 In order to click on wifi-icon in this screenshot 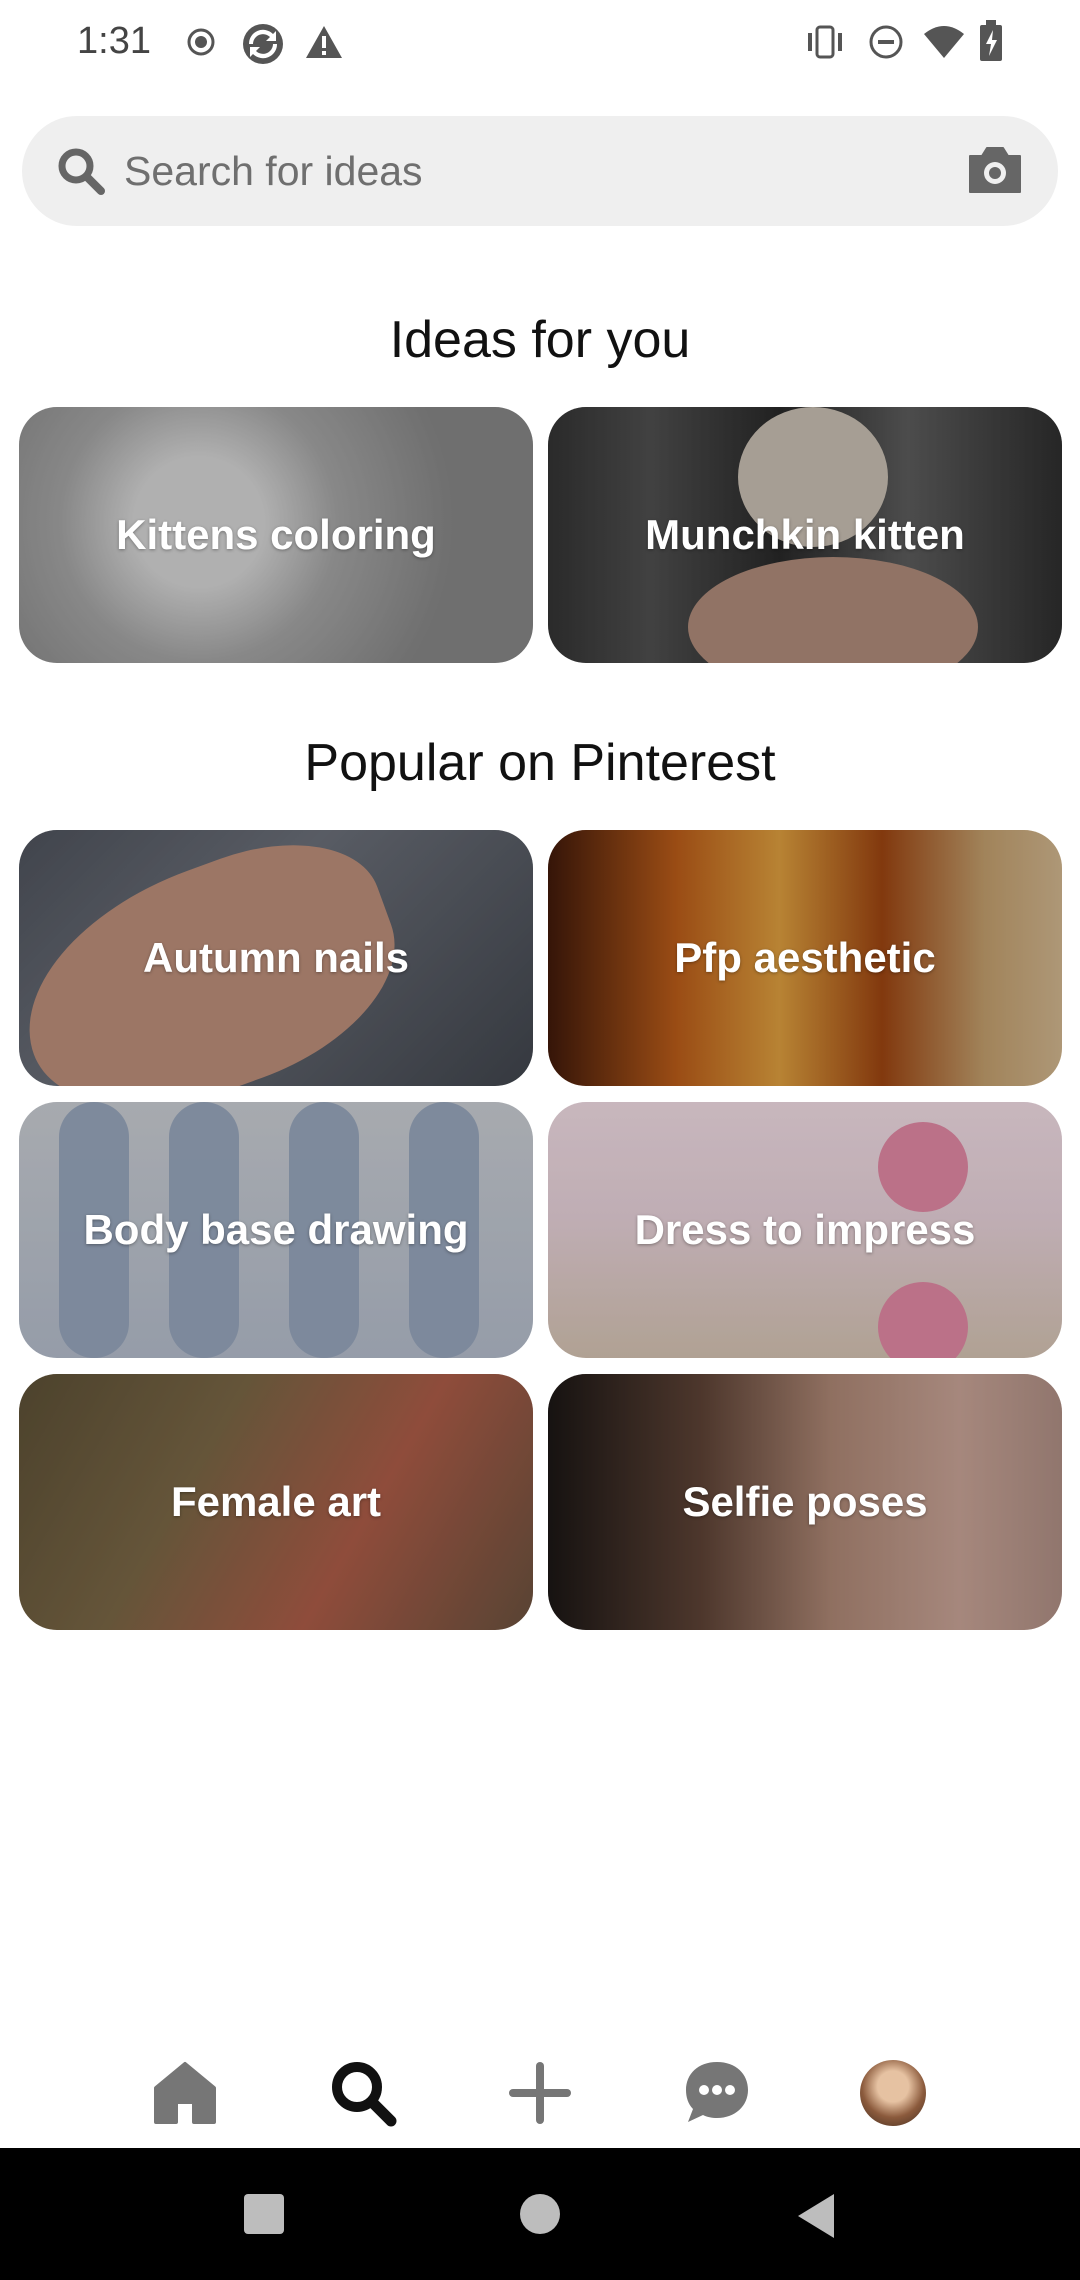, I will do `click(944, 42)`.